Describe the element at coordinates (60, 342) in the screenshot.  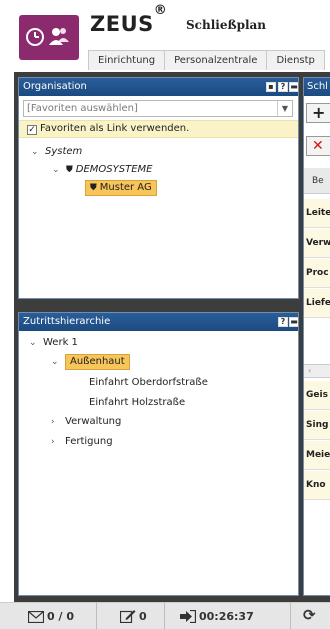
I see `tree-node-label: Werk 1` at that location.